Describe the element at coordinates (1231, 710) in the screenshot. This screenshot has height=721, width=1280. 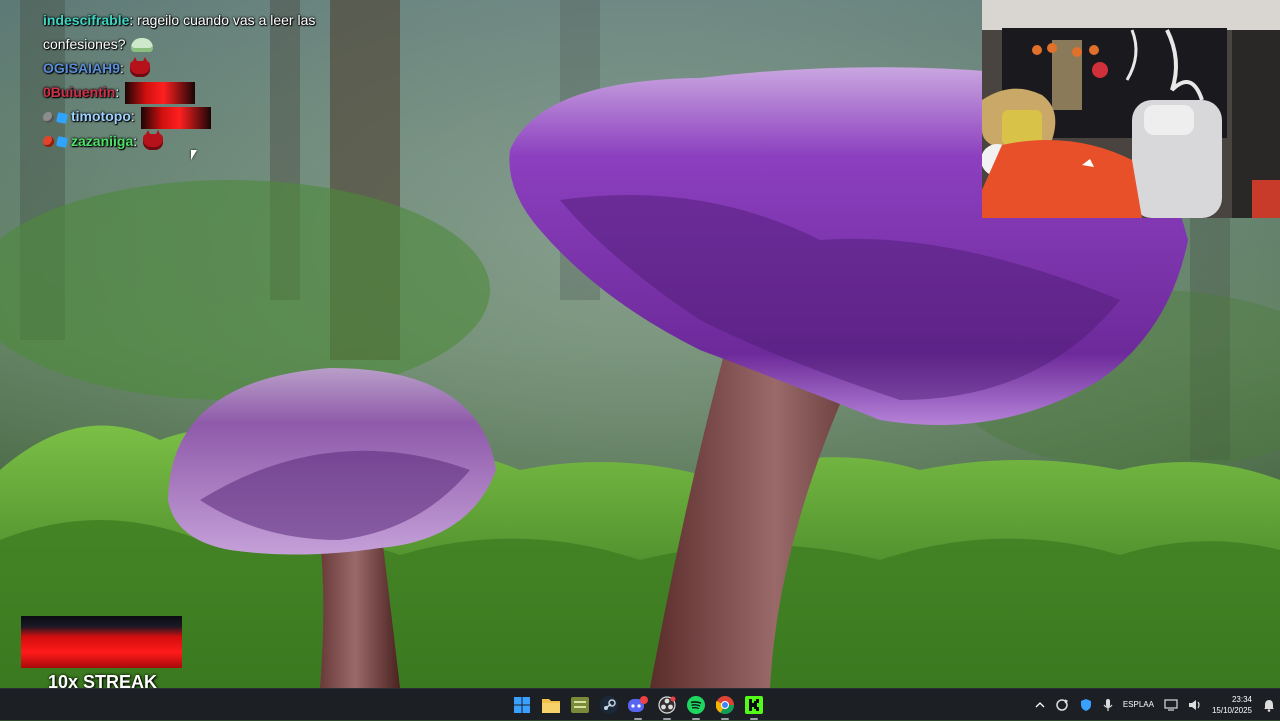
I see `clock-date: 15/10/2025` at that location.